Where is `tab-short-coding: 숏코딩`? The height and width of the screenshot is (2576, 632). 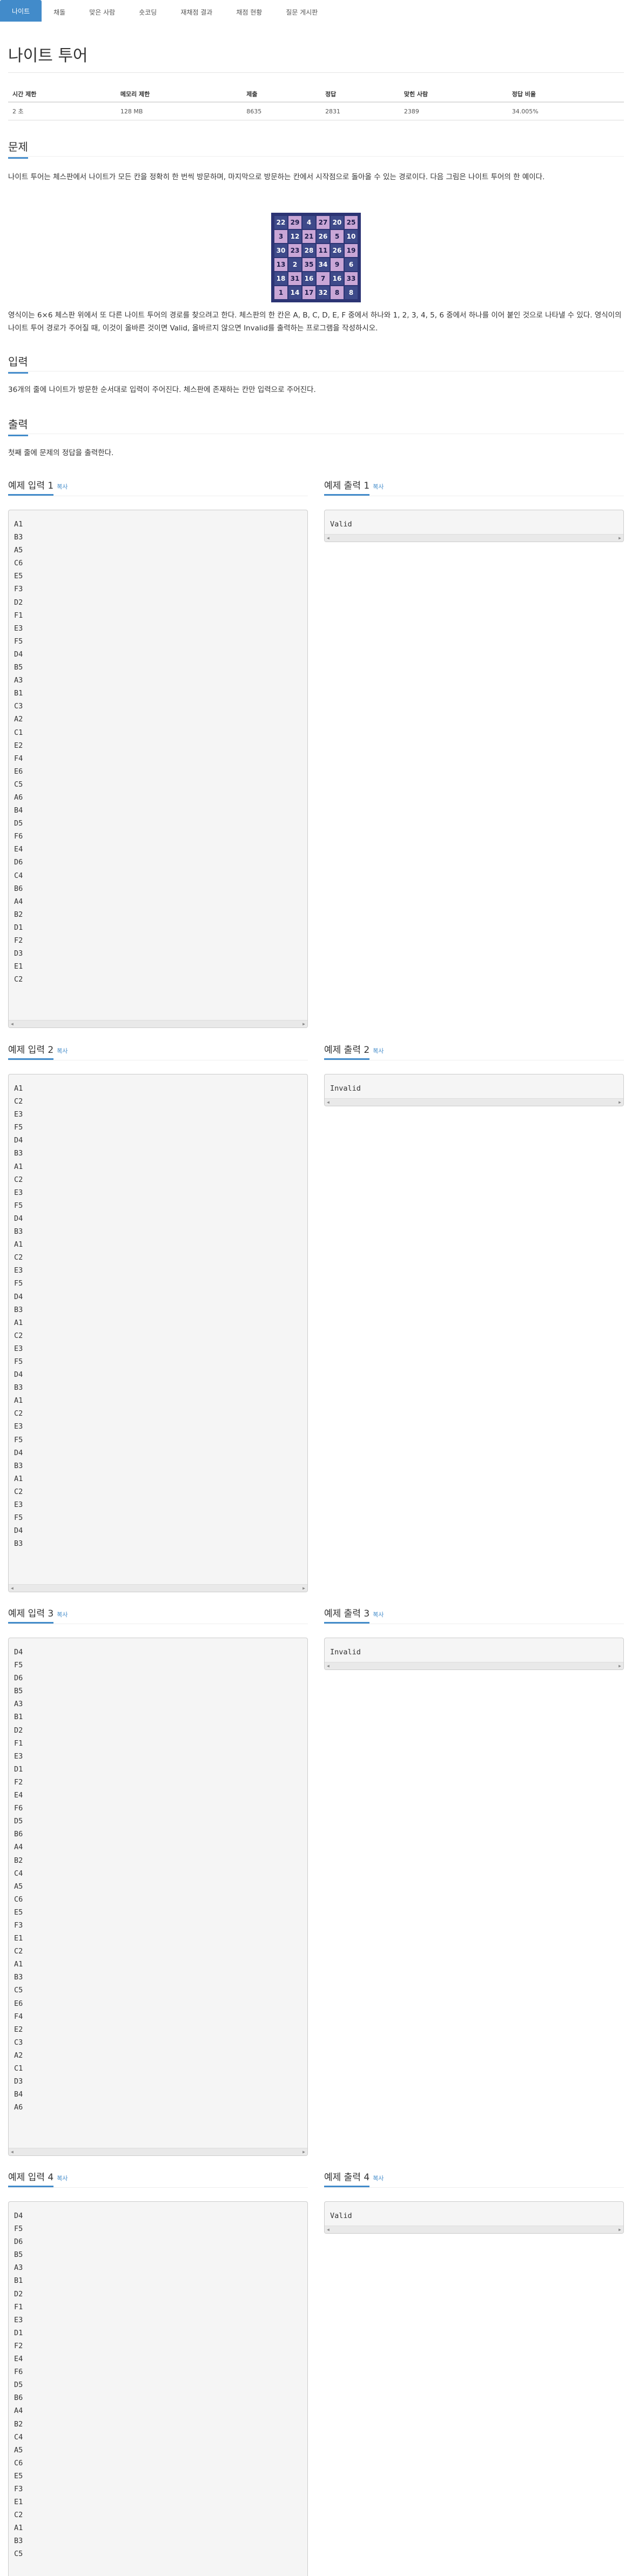 tab-short-coding: 숏코딩 is located at coordinates (148, 12).